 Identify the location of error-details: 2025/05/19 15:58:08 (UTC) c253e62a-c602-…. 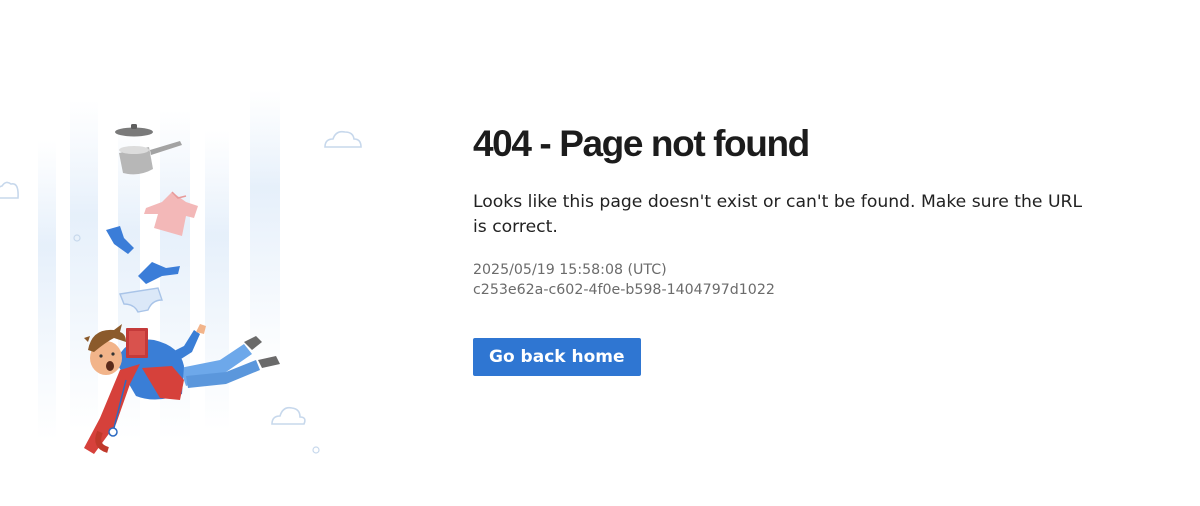
(783, 280).